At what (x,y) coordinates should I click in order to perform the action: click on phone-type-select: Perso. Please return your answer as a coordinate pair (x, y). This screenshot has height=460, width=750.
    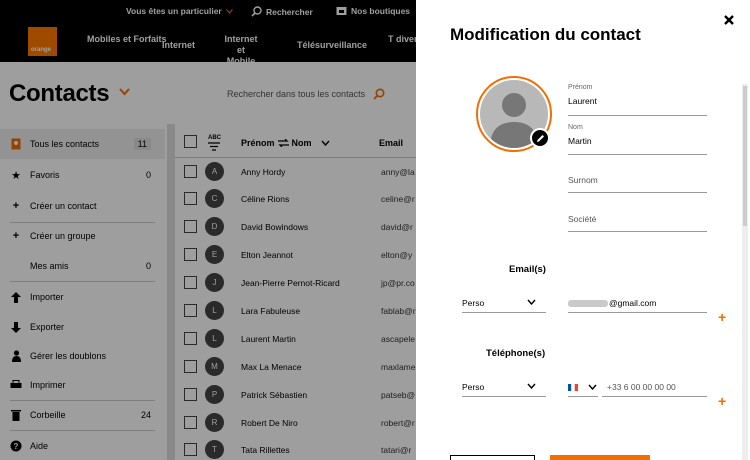
    Looking at the image, I should click on (504, 388).